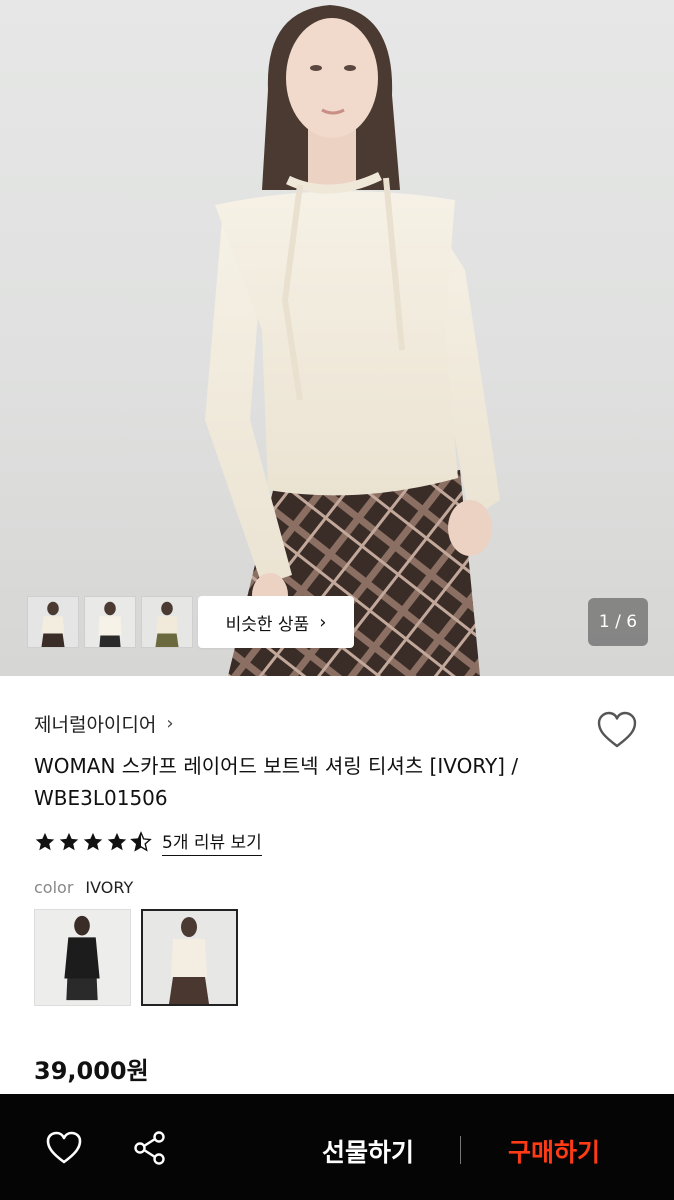 Image resolution: width=674 pixels, height=1200 pixels. I want to click on similar-products-label: 비슷한 상품, so click(267, 624).